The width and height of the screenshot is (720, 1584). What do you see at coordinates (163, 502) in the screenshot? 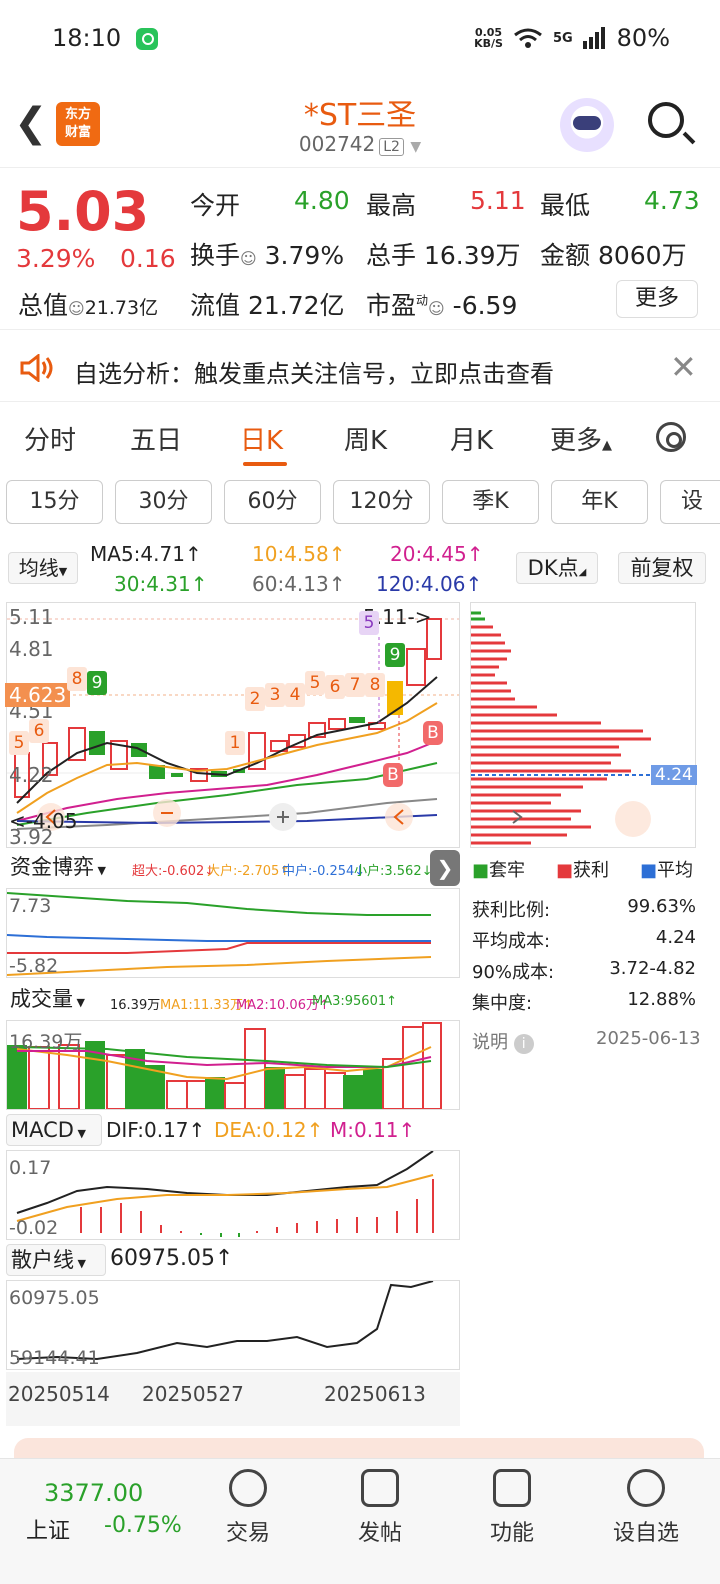
I see `period-30m: 30分` at bounding box center [163, 502].